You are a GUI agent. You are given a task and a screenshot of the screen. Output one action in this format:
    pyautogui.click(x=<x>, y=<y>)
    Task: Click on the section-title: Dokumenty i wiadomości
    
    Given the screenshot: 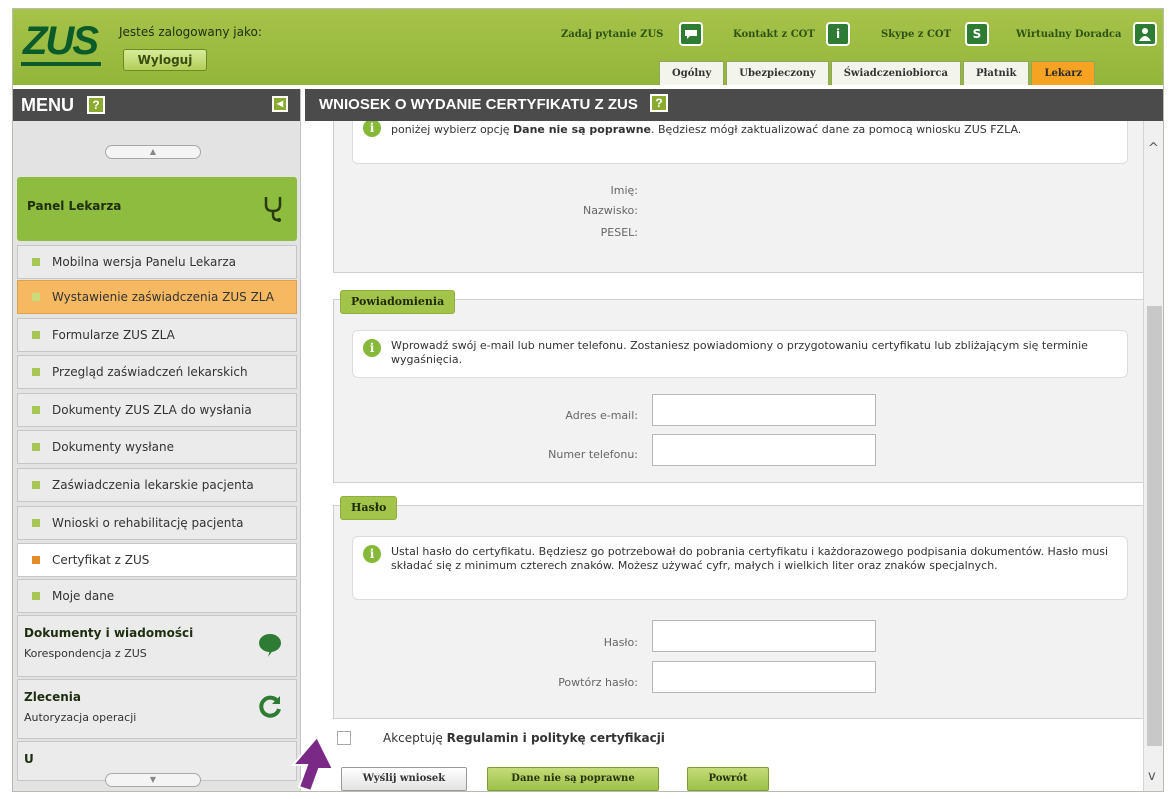 What is the action you would take?
    pyautogui.click(x=109, y=633)
    